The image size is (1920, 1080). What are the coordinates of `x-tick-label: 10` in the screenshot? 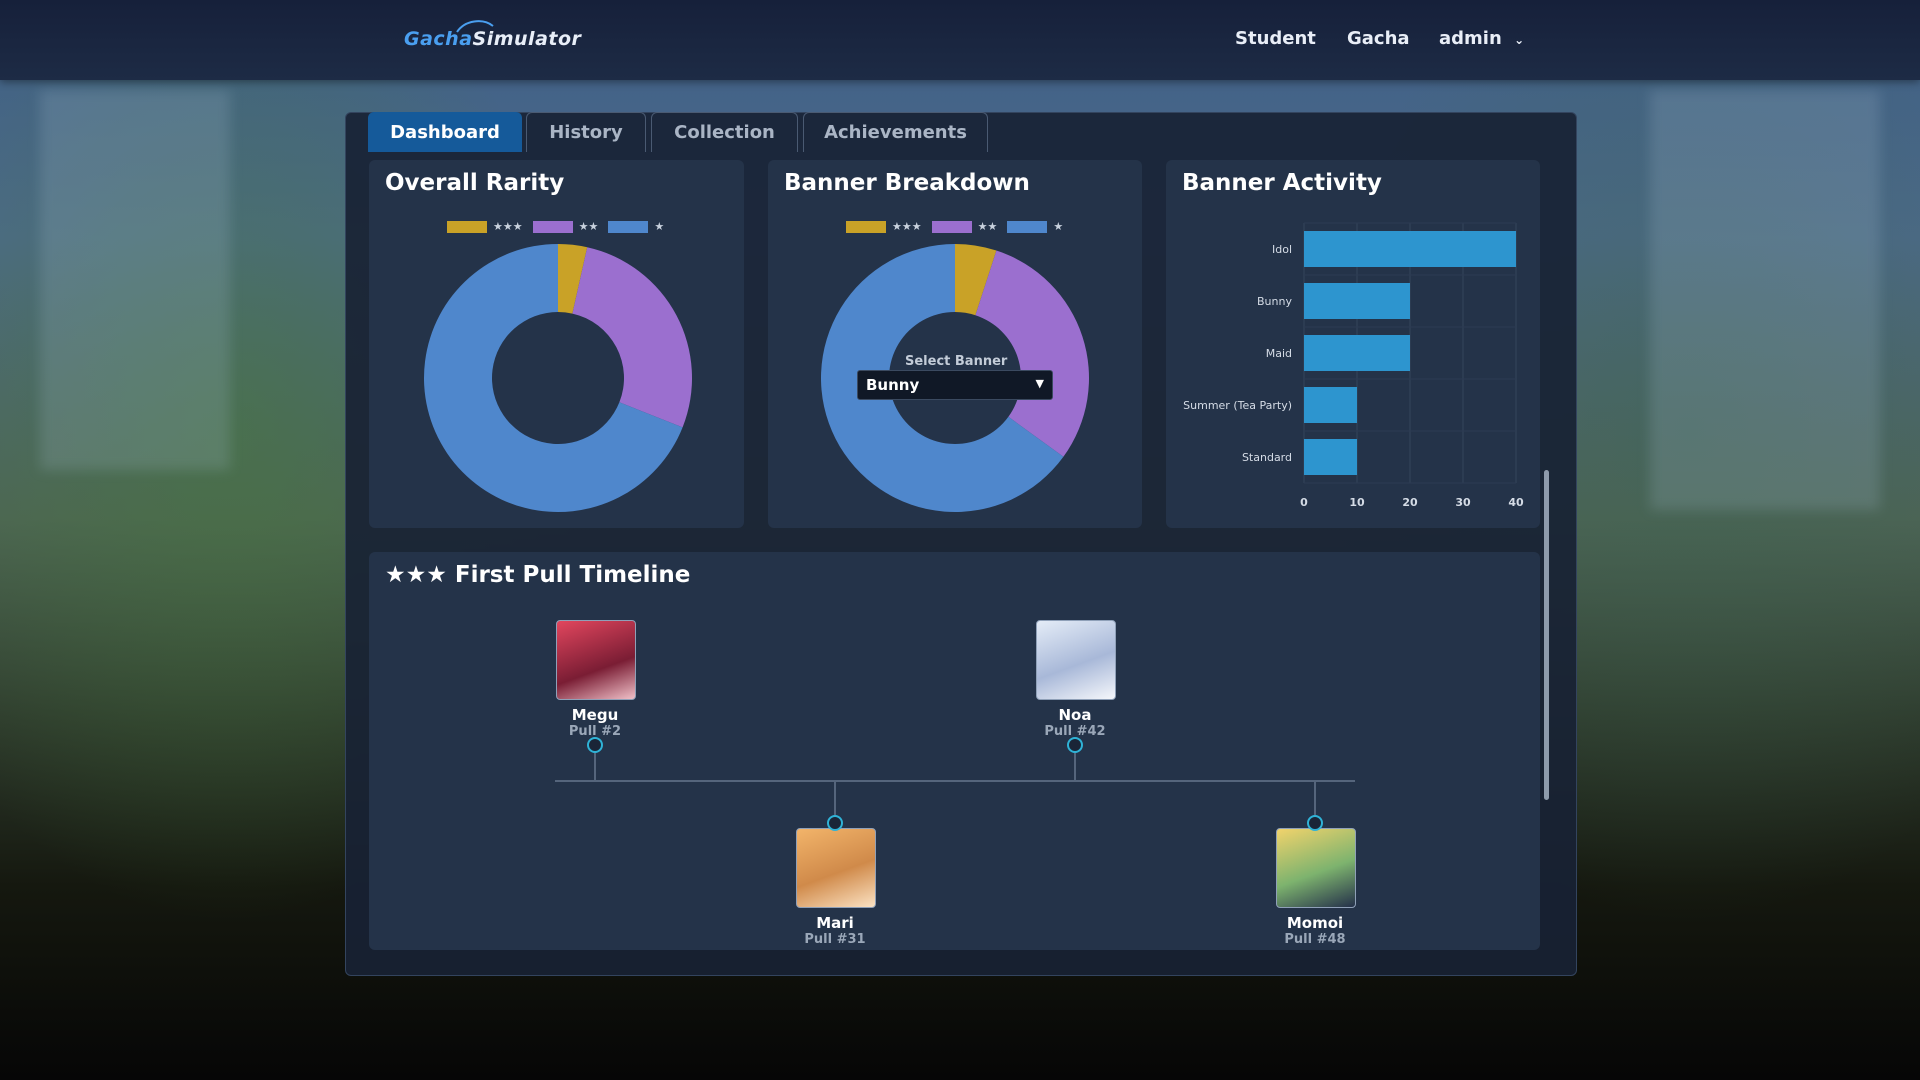 It's located at (1357, 502).